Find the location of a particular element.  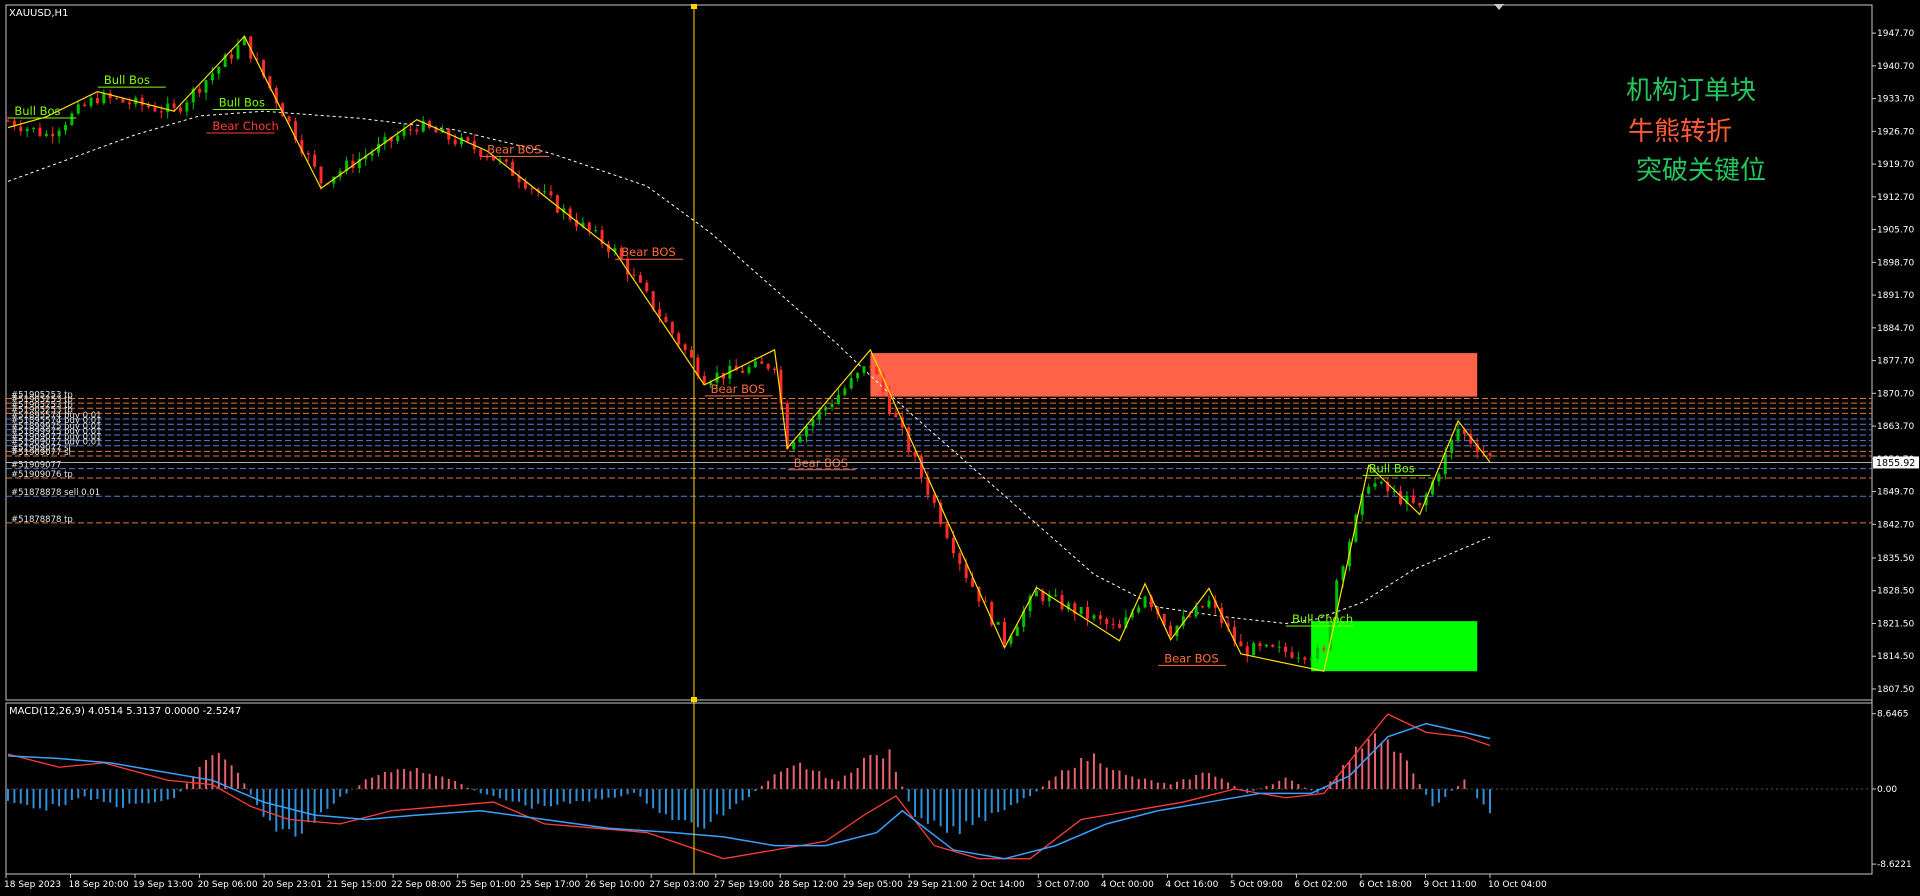

time-tick-label: 25 Sep 01:00 is located at coordinates (486, 885).